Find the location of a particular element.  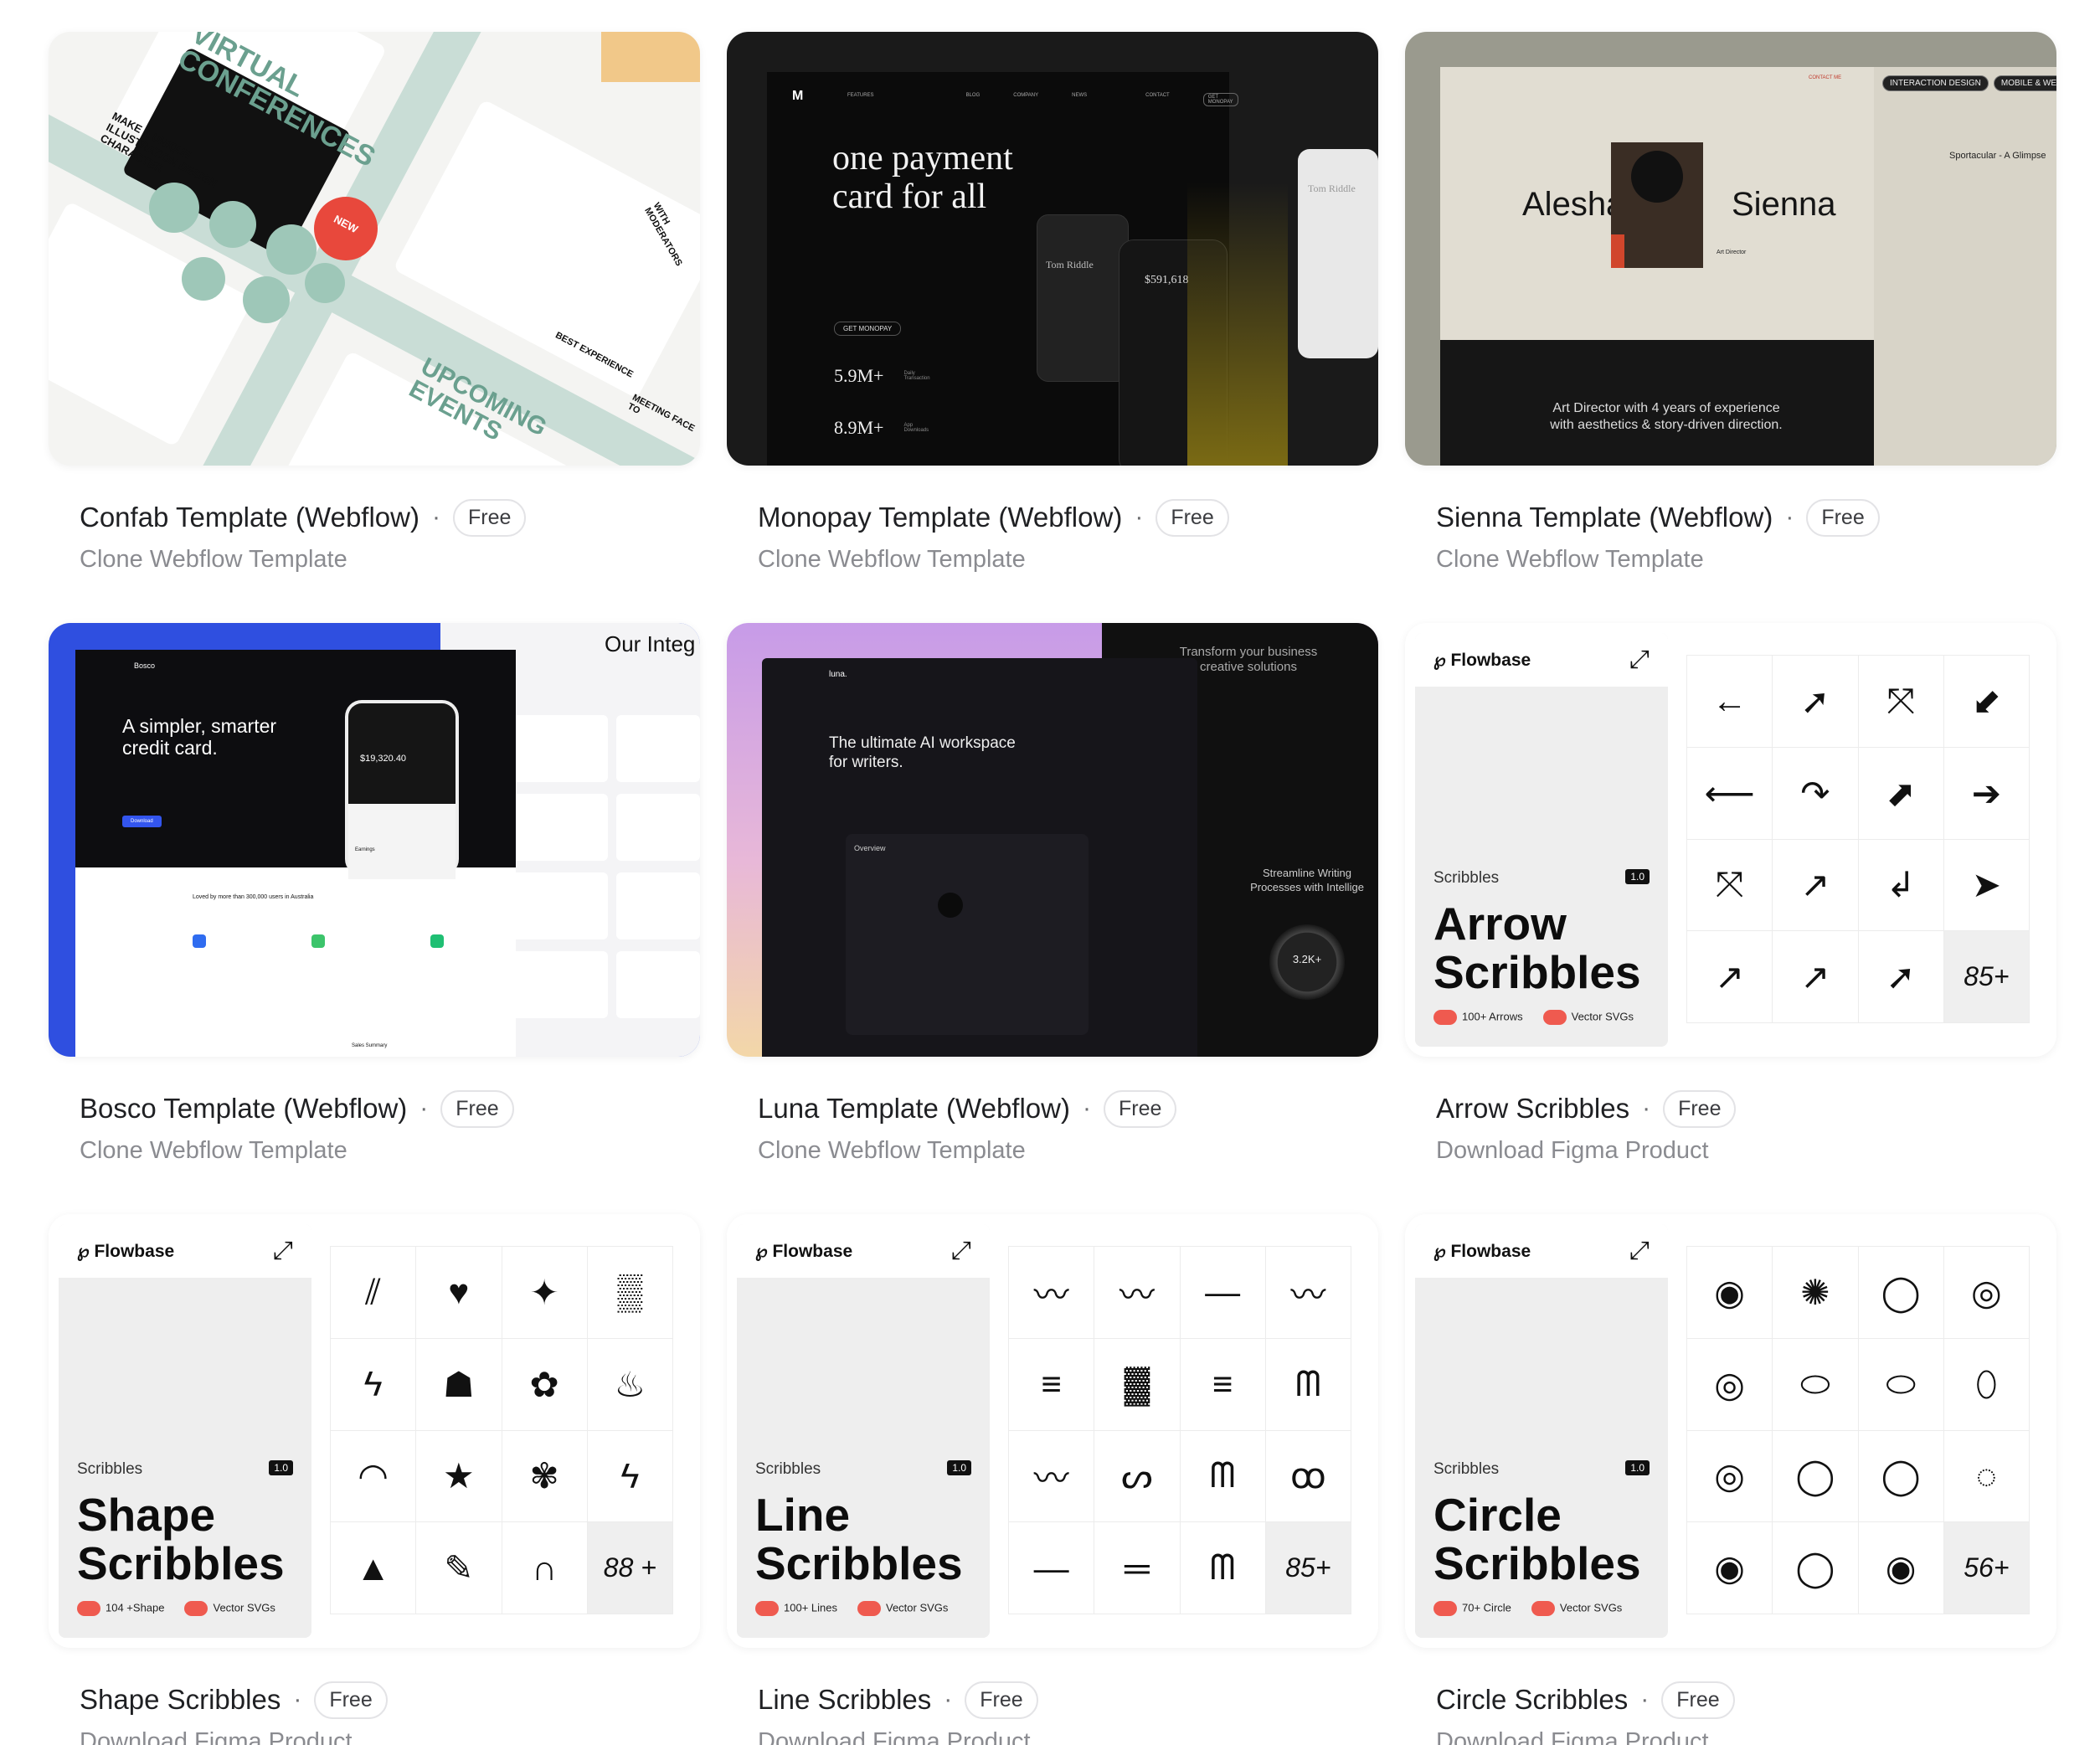

version-badge: 1.0 is located at coordinates (959, 1467).